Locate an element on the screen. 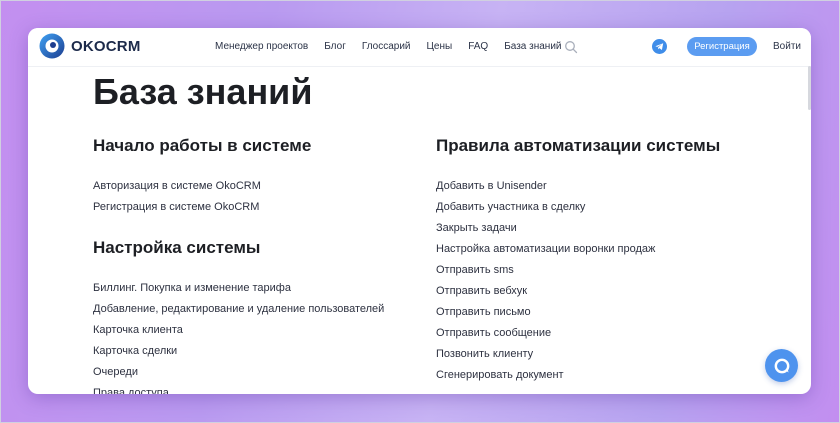 The width and height of the screenshot is (840, 423). article-link: Добавить участника в сделку is located at coordinates (578, 209).